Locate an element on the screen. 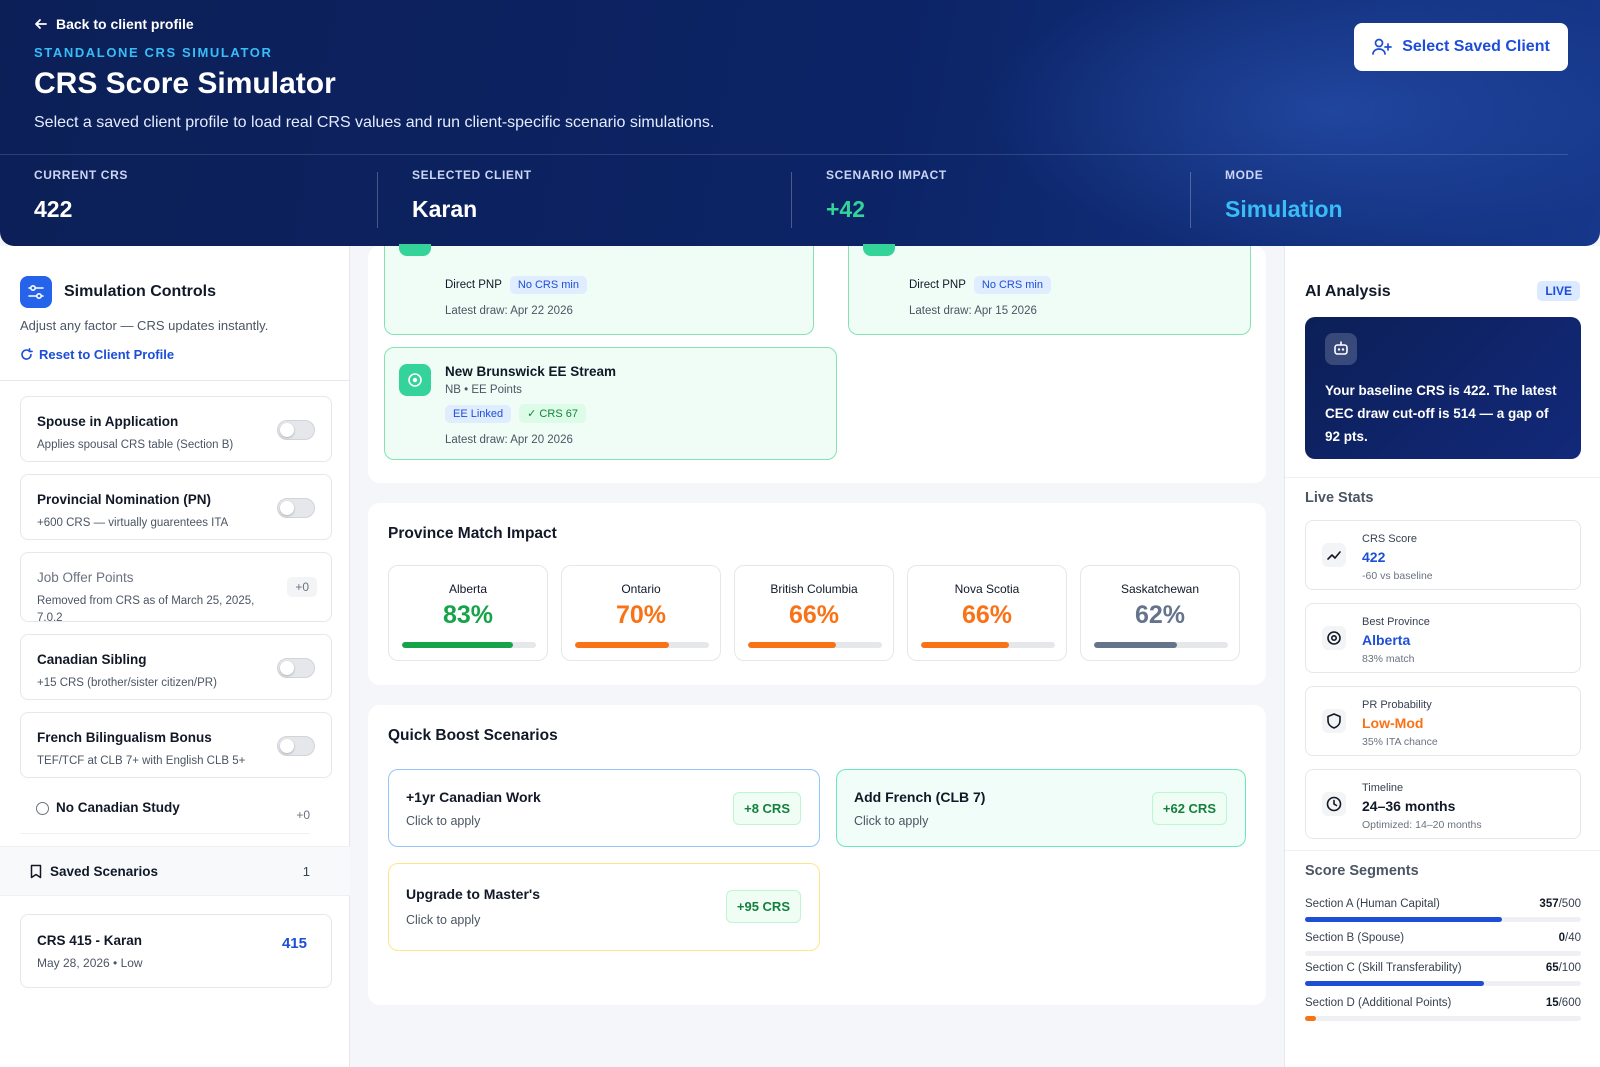 Image resolution: width=1600 pixels, height=1067 pixels. boost-badge: +62 CRS is located at coordinates (1189, 808).